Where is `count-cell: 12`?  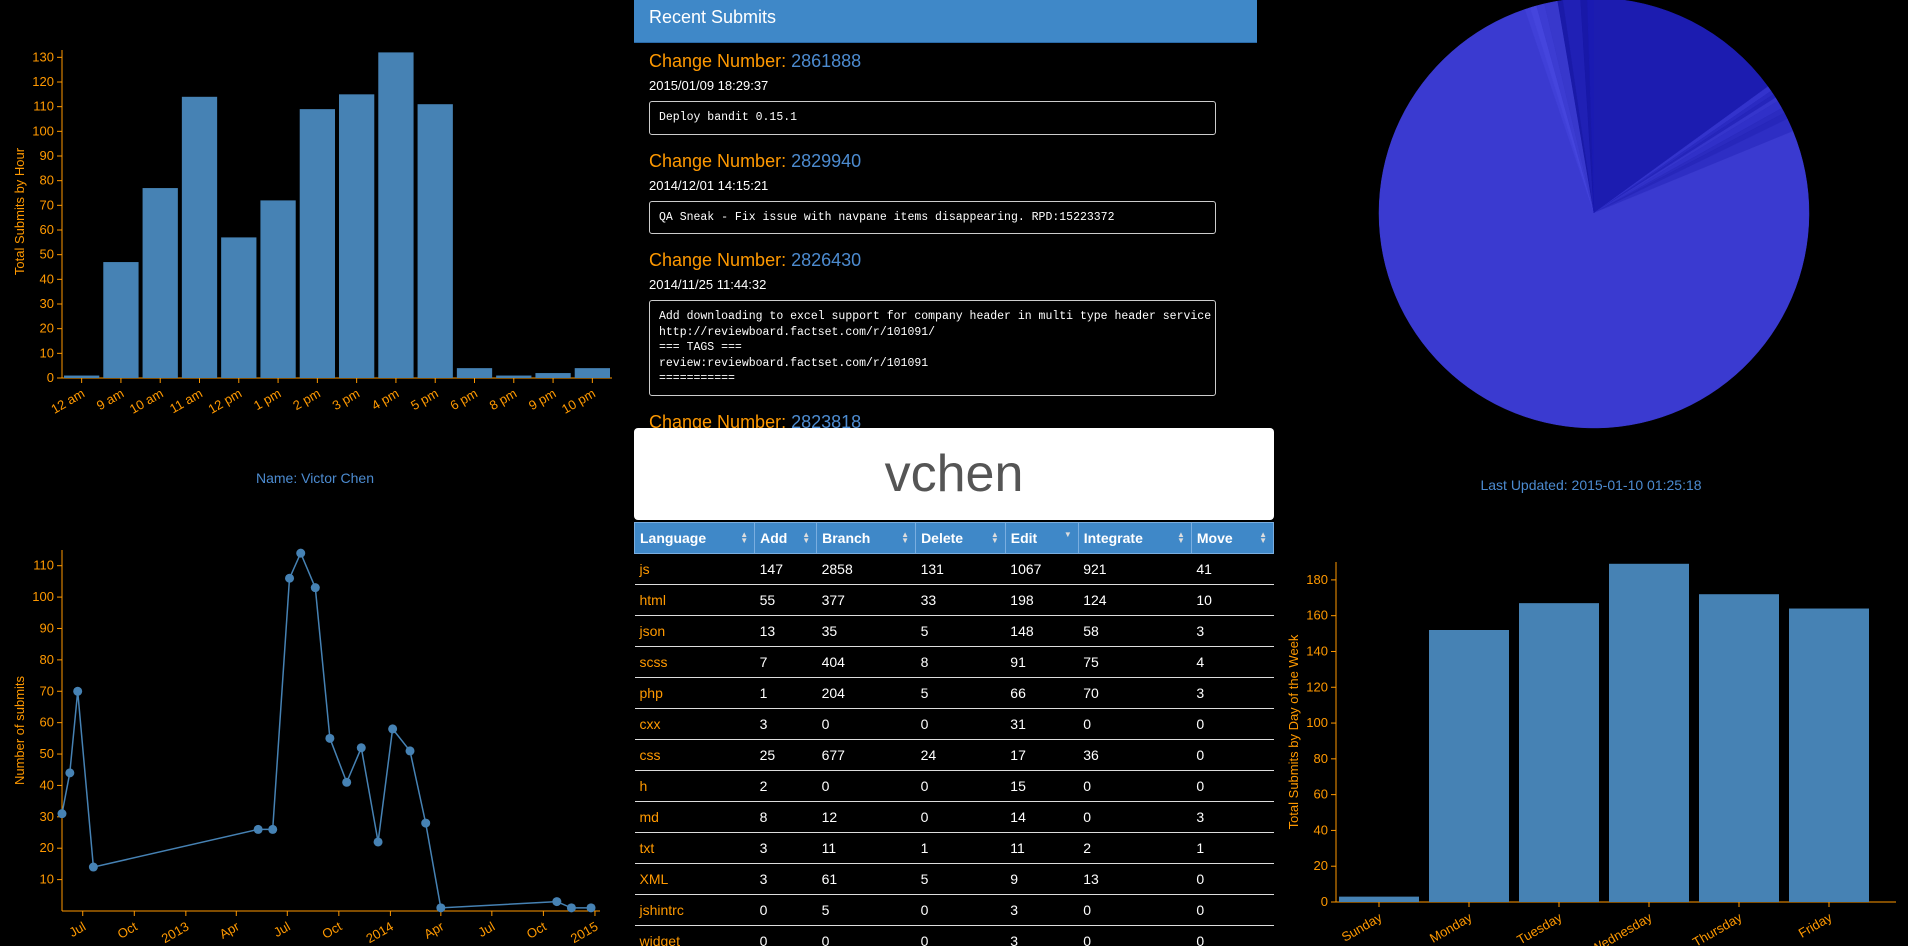 count-cell: 12 is located at coordinates (866, 817).